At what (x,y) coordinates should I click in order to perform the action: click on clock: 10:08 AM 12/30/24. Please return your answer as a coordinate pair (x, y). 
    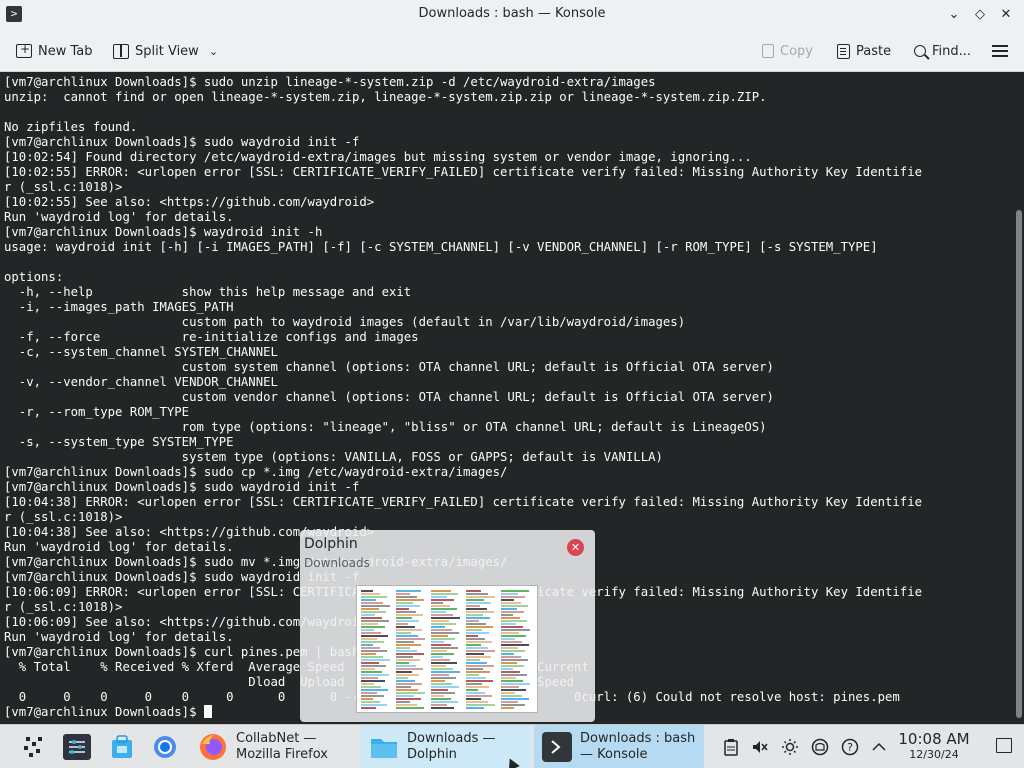
    Looking at the image, I should click on (934, 746).